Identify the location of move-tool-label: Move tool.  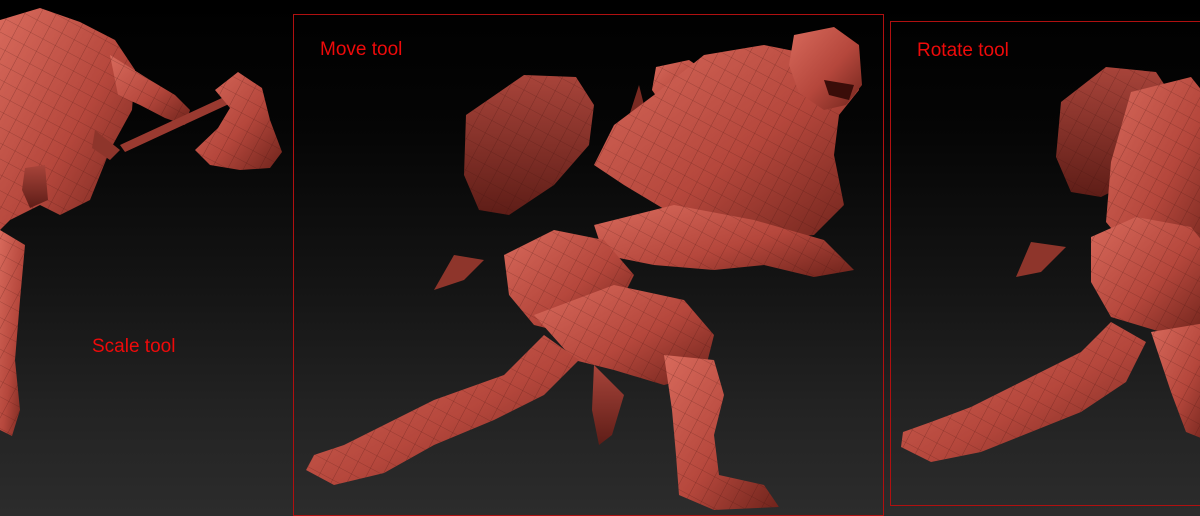
(361, 49).